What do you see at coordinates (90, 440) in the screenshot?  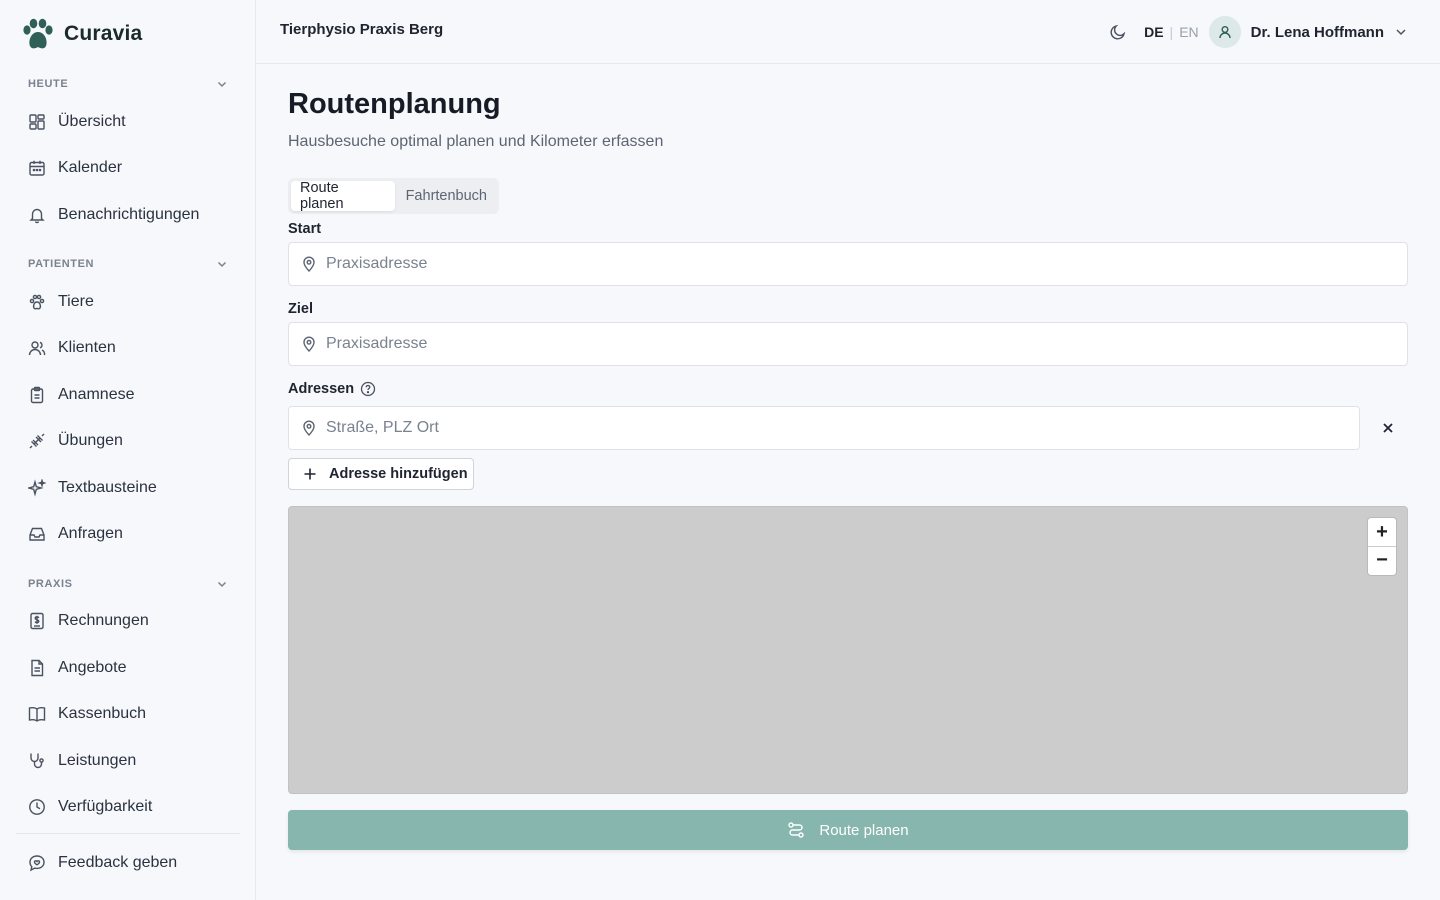 I see `sidebar-item-label: Übungen` at bounding box center [90, 440].